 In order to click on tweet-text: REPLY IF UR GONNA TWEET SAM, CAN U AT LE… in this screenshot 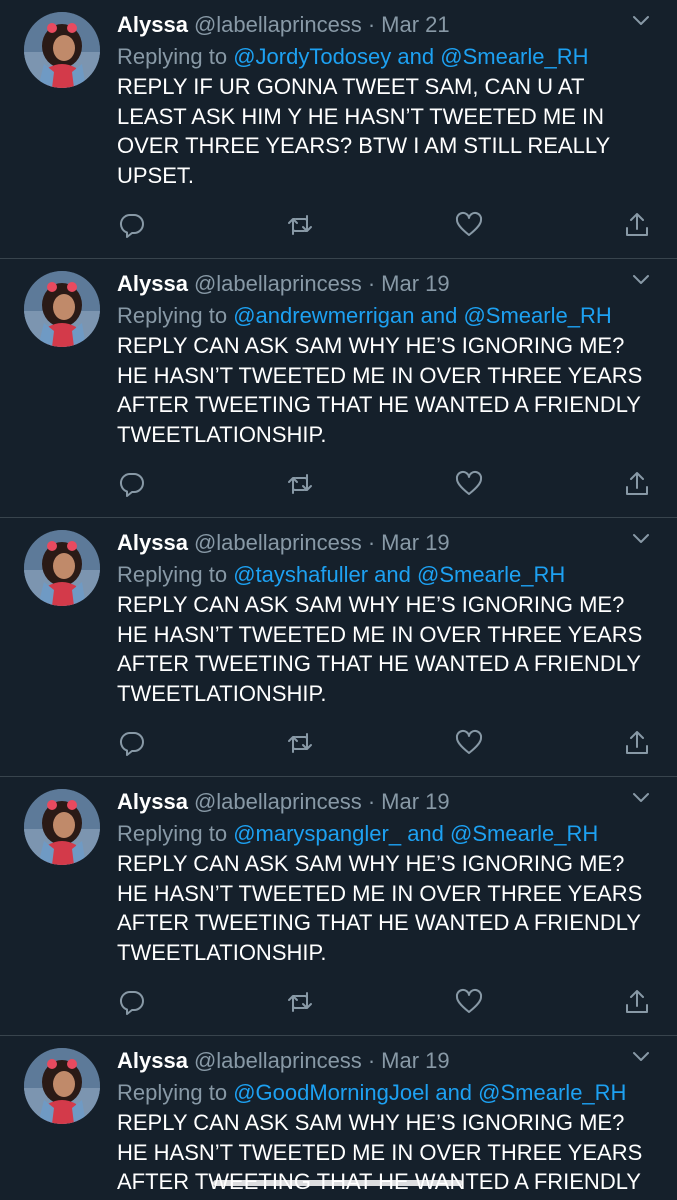, I will do `click(363, 131)`.